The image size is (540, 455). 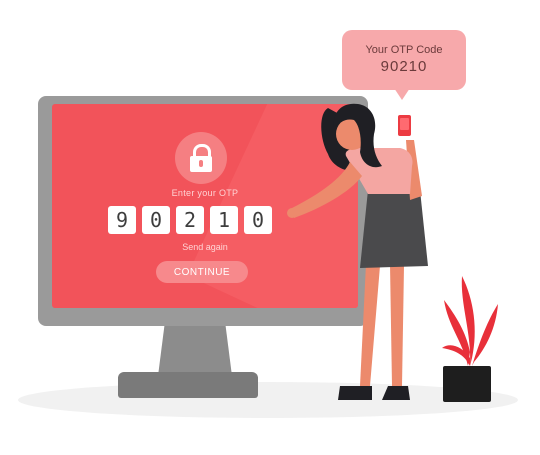 I want to click on otp-message-bubble: Your OTP Code 90210, so click(x=404, y=60).